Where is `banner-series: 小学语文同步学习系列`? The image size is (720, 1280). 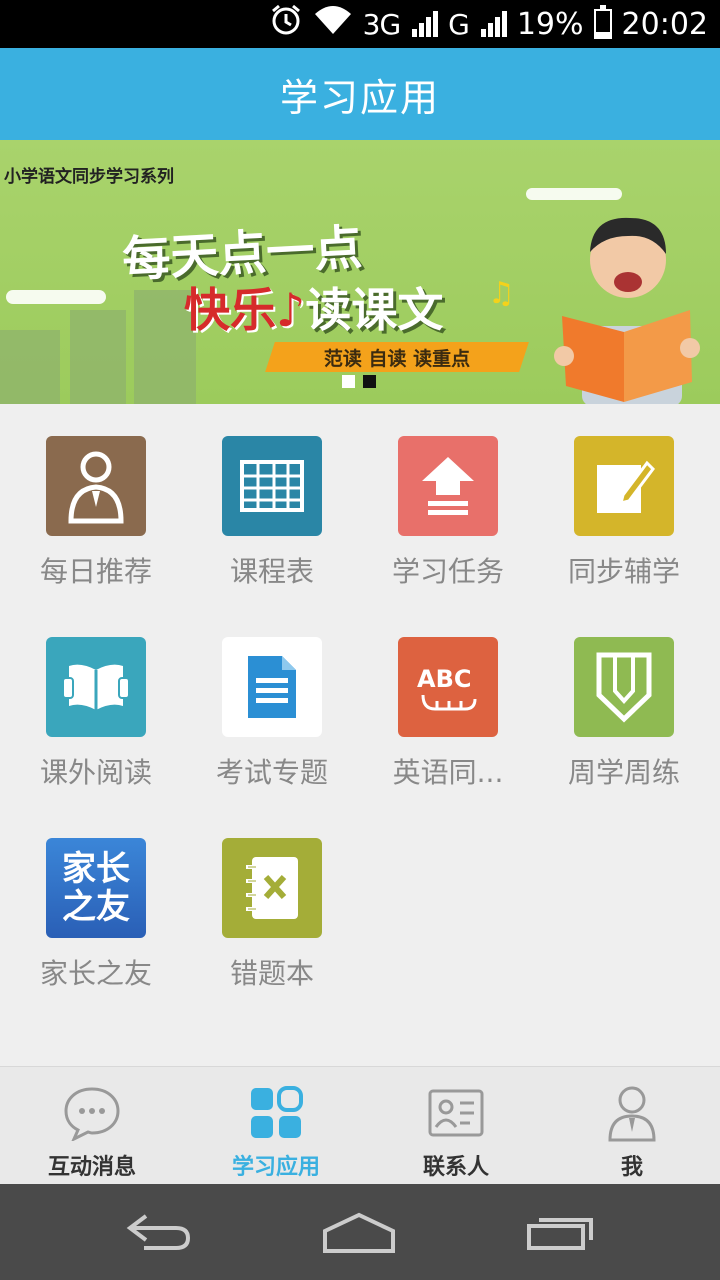
banner-series: 小学语文同步学习系列 is located at coordinates (89, 177).